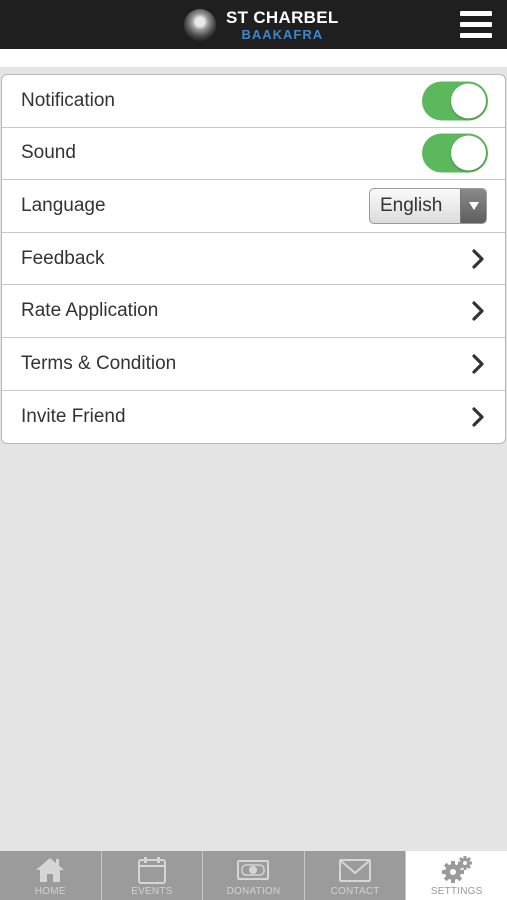  I want to click on terms-label: Terms & Condition, so click(99, 363).